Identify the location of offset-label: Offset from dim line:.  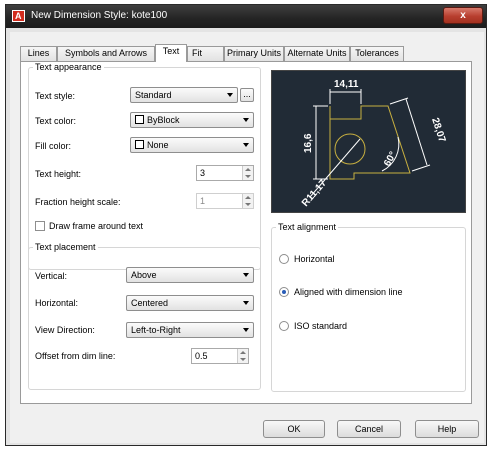
(75, 356).